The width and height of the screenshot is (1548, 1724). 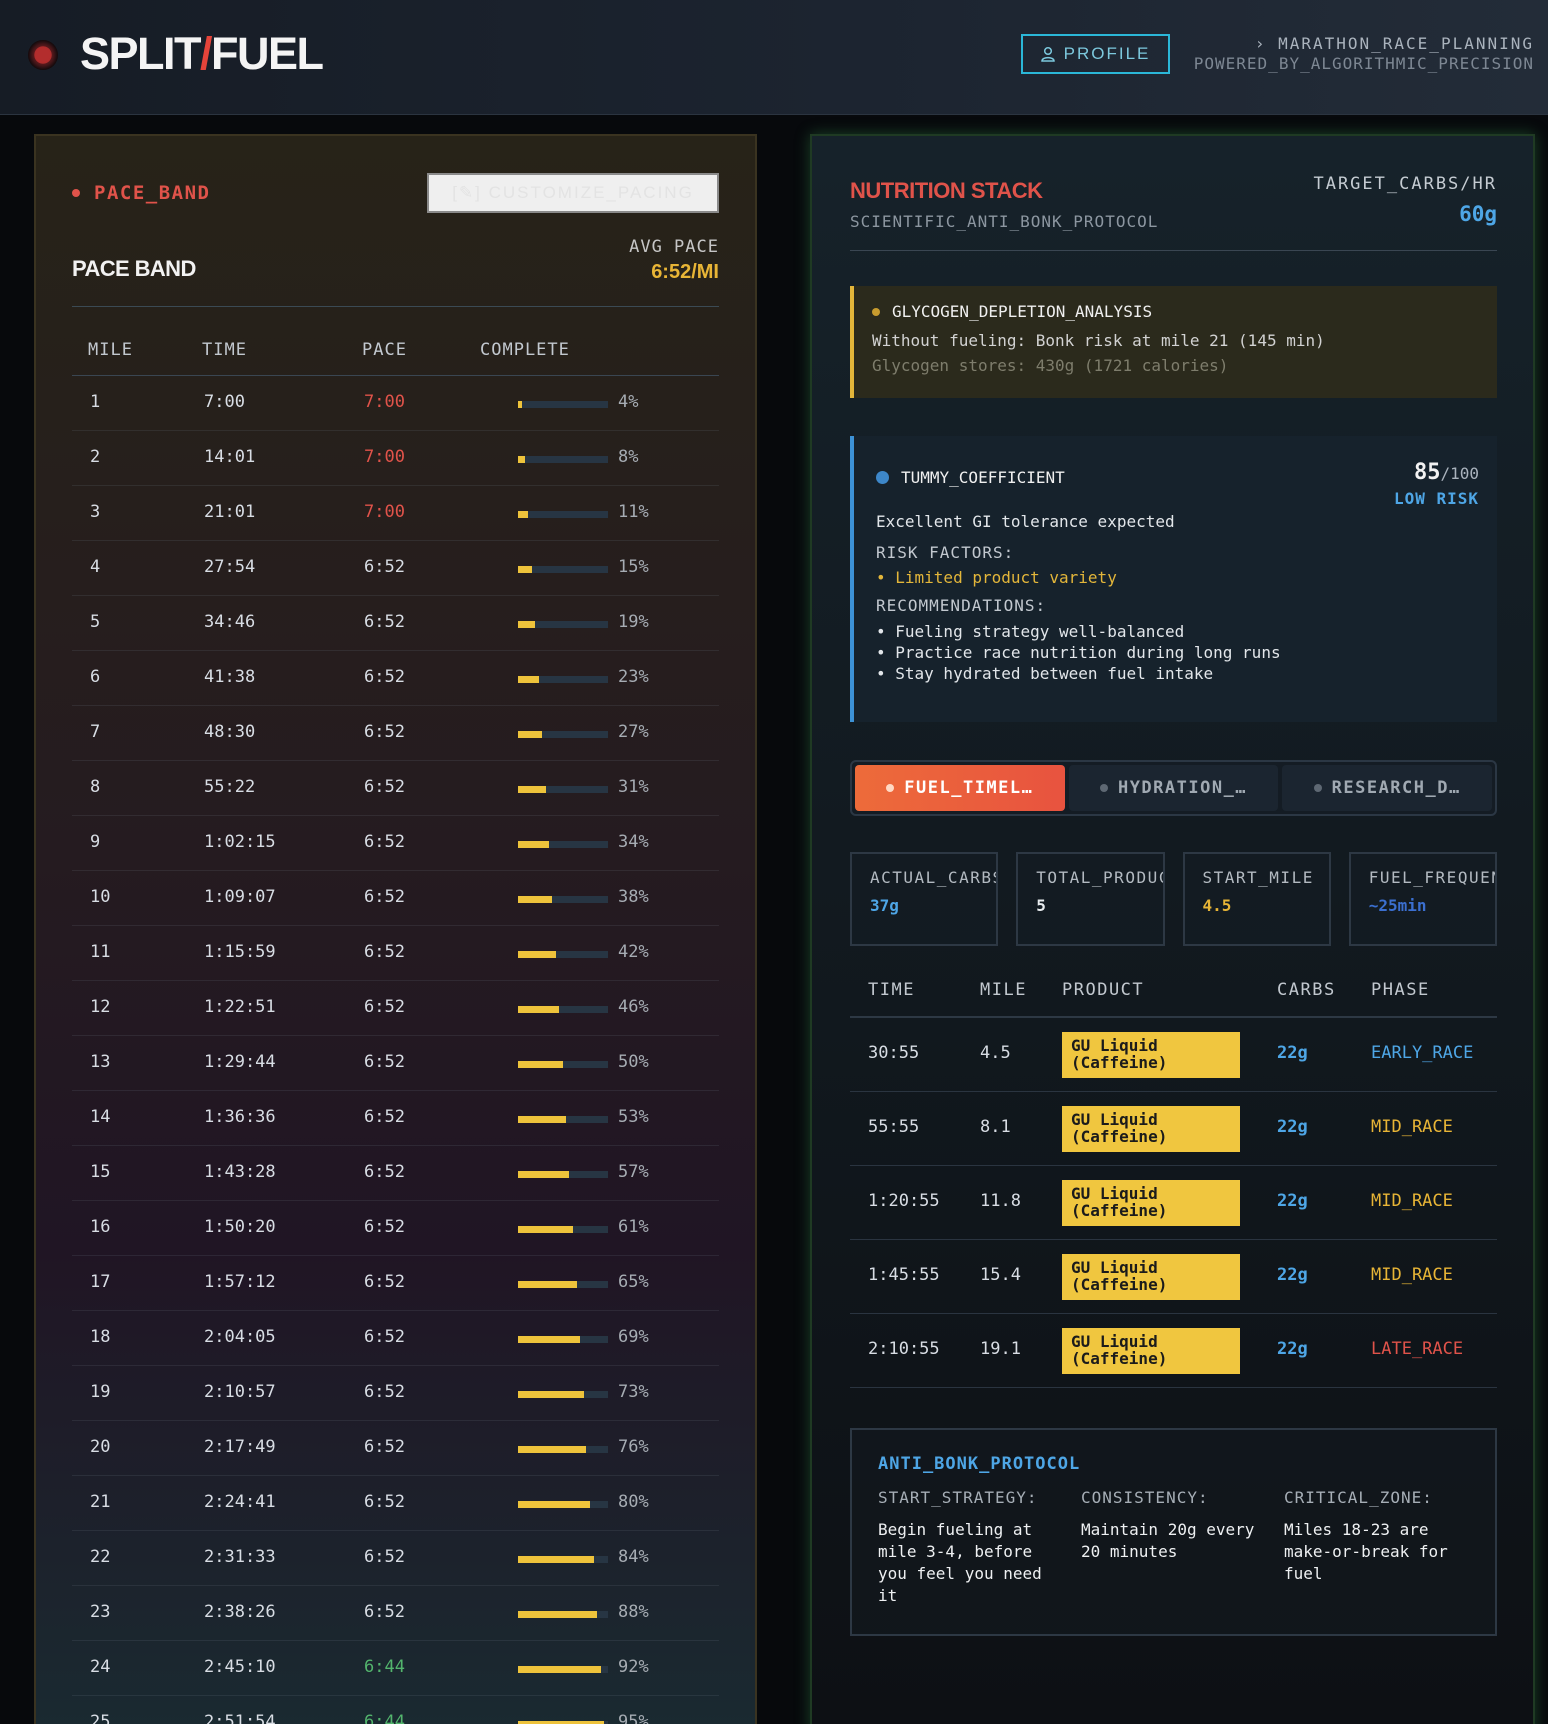 What do you see at coordinates (395, 352) in the screenshot?
I see `pace-table-header: MILE TIME PACE COMPLETE` at bounding box center [395, 352].